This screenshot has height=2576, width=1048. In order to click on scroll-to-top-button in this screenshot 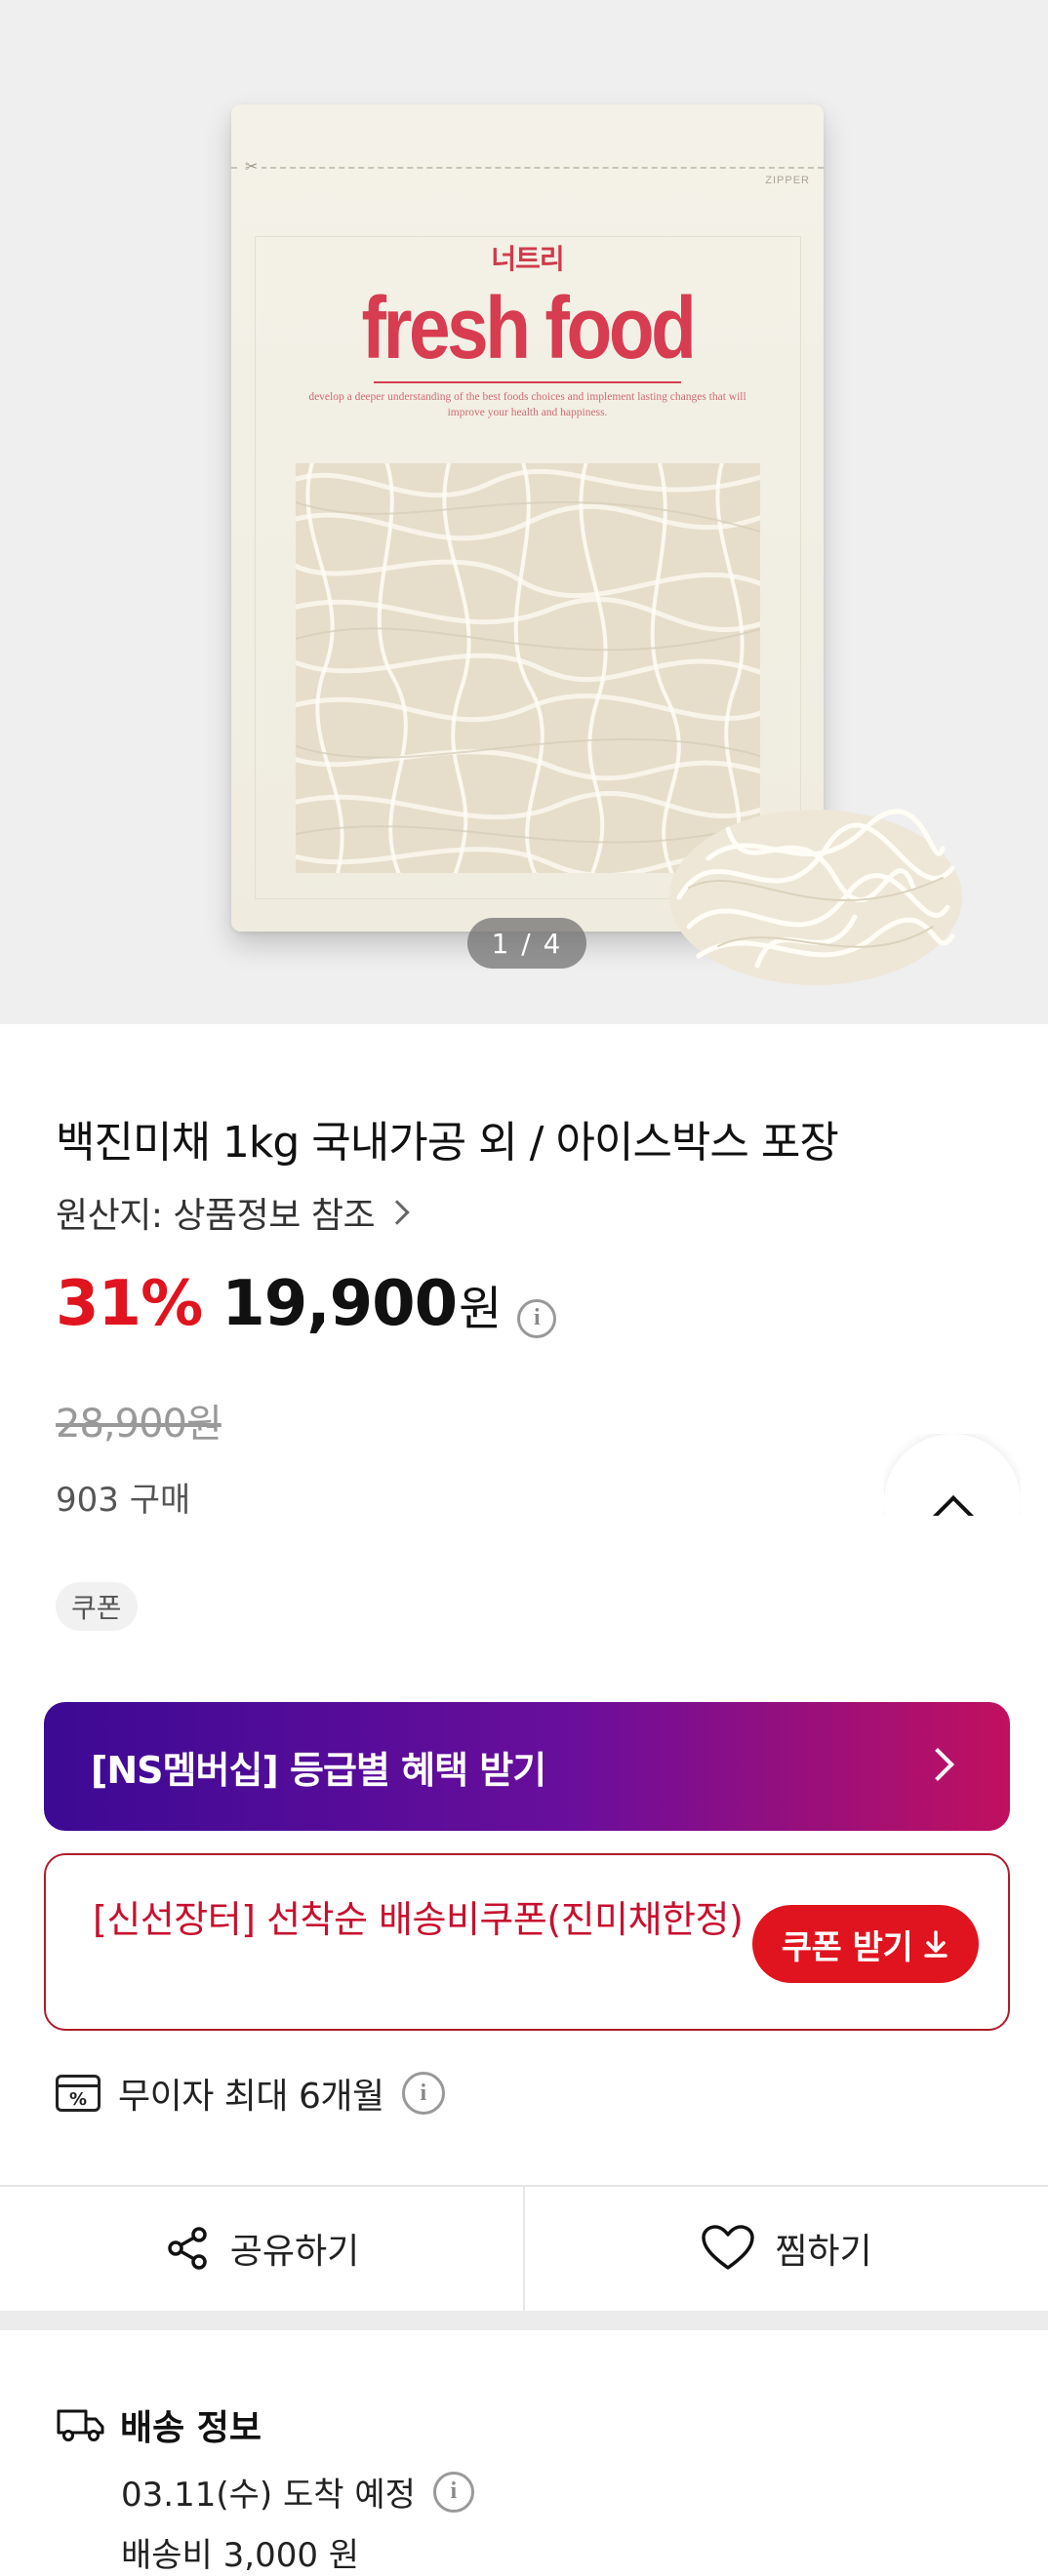, I will do `click(952, 1475)`.